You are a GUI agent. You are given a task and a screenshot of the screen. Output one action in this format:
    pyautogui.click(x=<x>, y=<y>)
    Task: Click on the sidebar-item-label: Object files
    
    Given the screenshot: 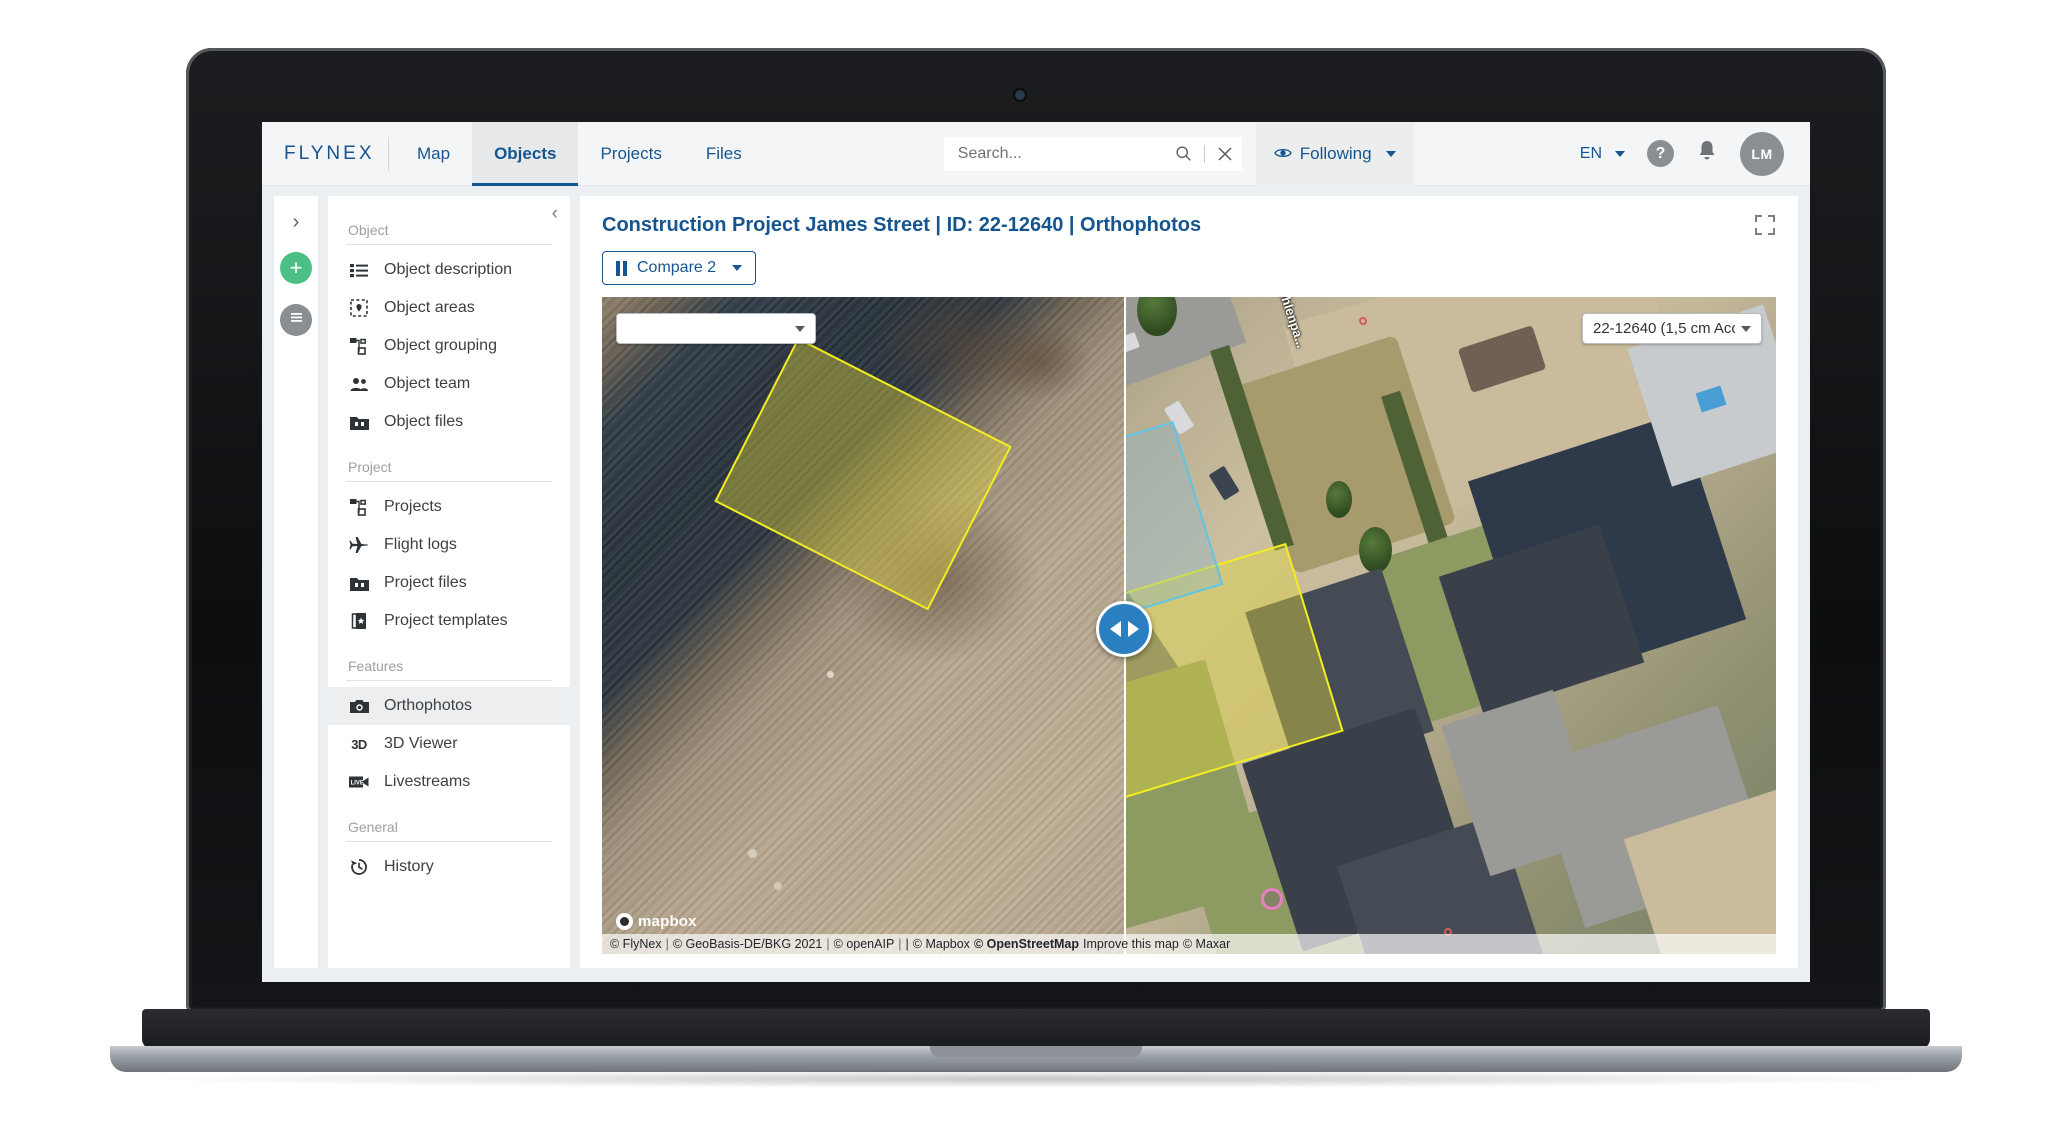 What is the action you would take?
    pyautogui.click(x=424, y=421)
    